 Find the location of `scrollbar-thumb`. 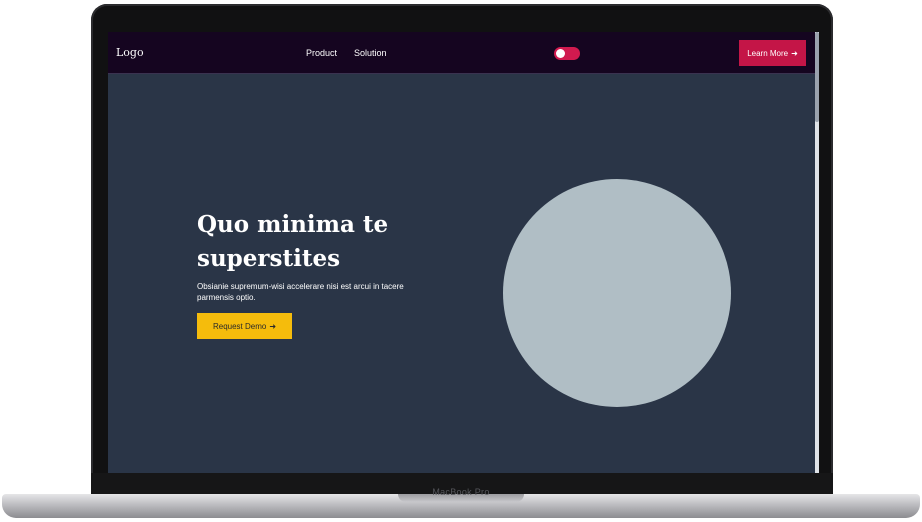

scrollbar-thumb is located at coordinates (817, 77).